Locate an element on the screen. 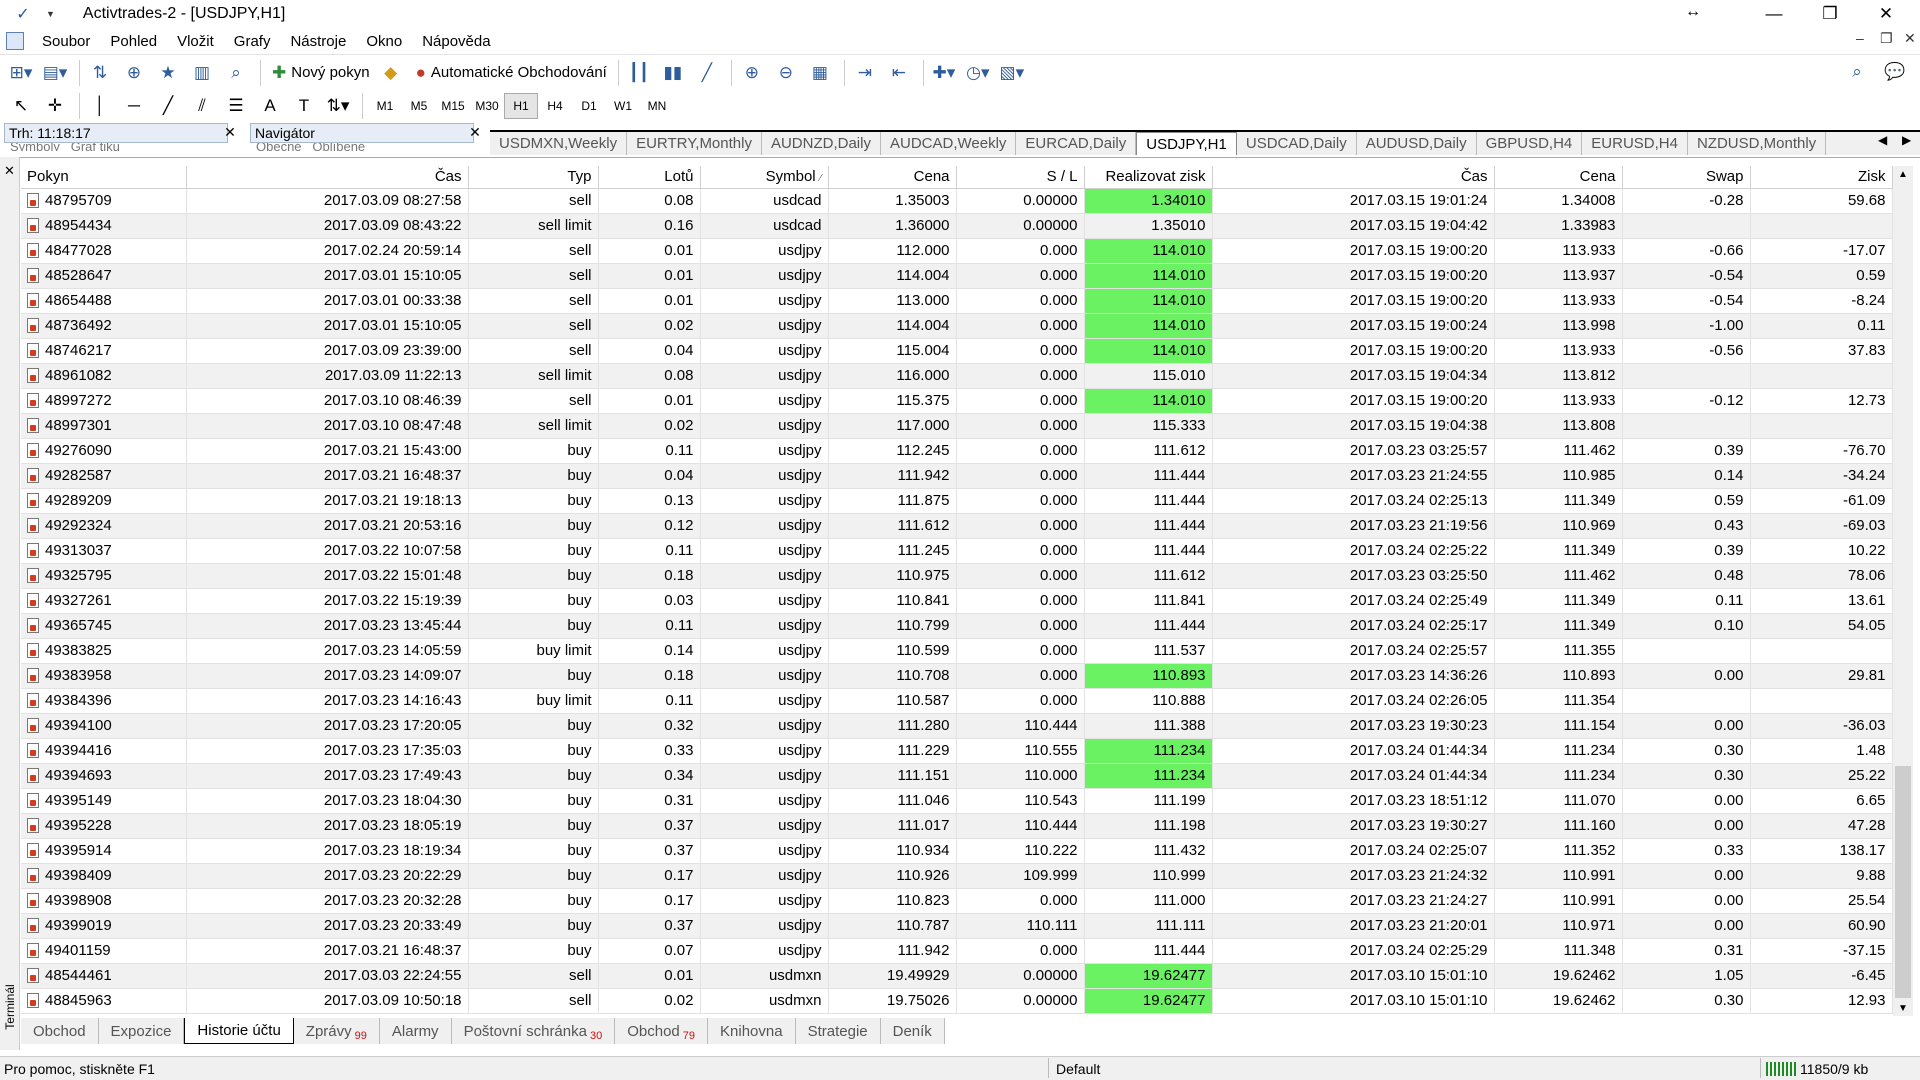 The width and height of the screenshot is (1920, 1080). timeframe-d1: D1 is located at coordinates (589, 106).